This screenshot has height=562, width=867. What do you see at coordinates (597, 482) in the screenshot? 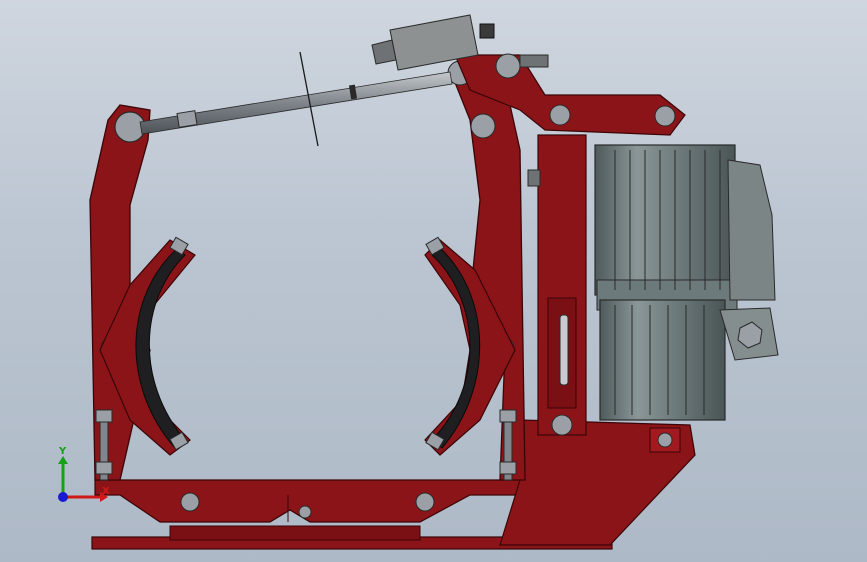
I see `right-base-bracket` at bounding box center [597, 482].